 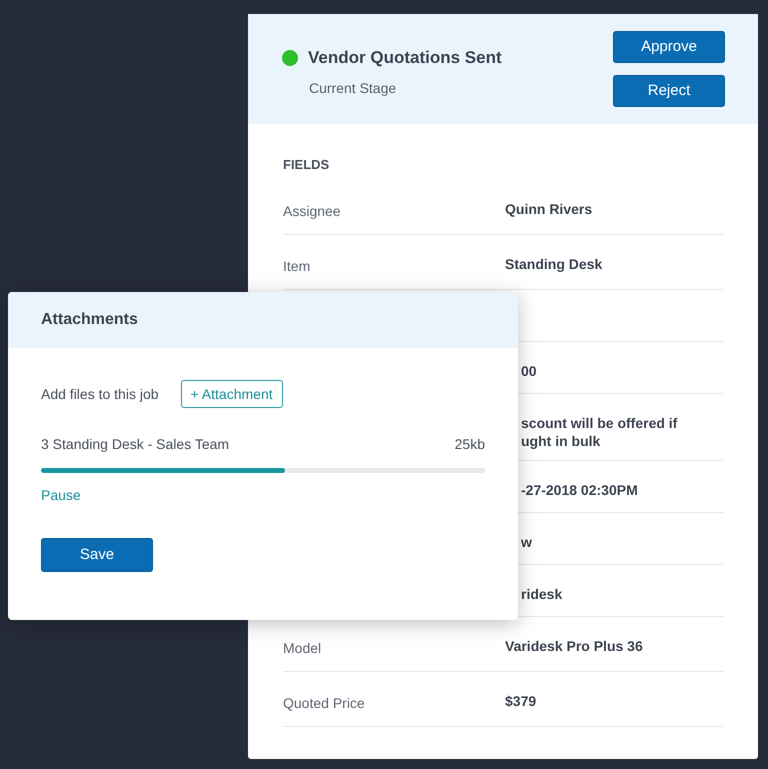 I want to click on field-value: Quinn Rivers, so click(x=548, y=209).